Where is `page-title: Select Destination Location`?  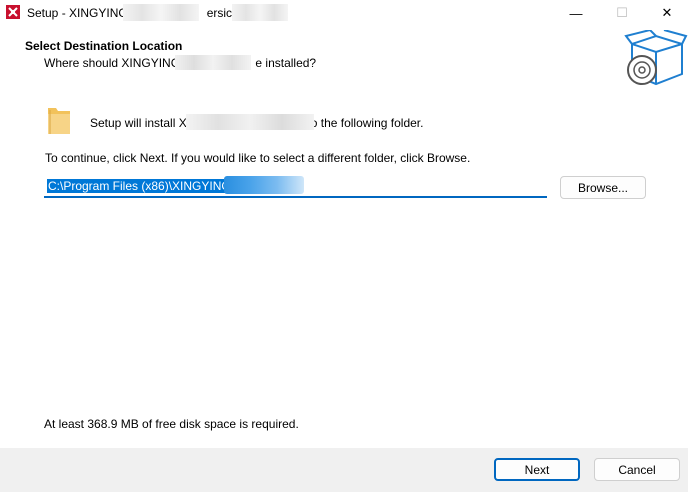
page-title: Select Destination Location is located at coordinates (104, 46).